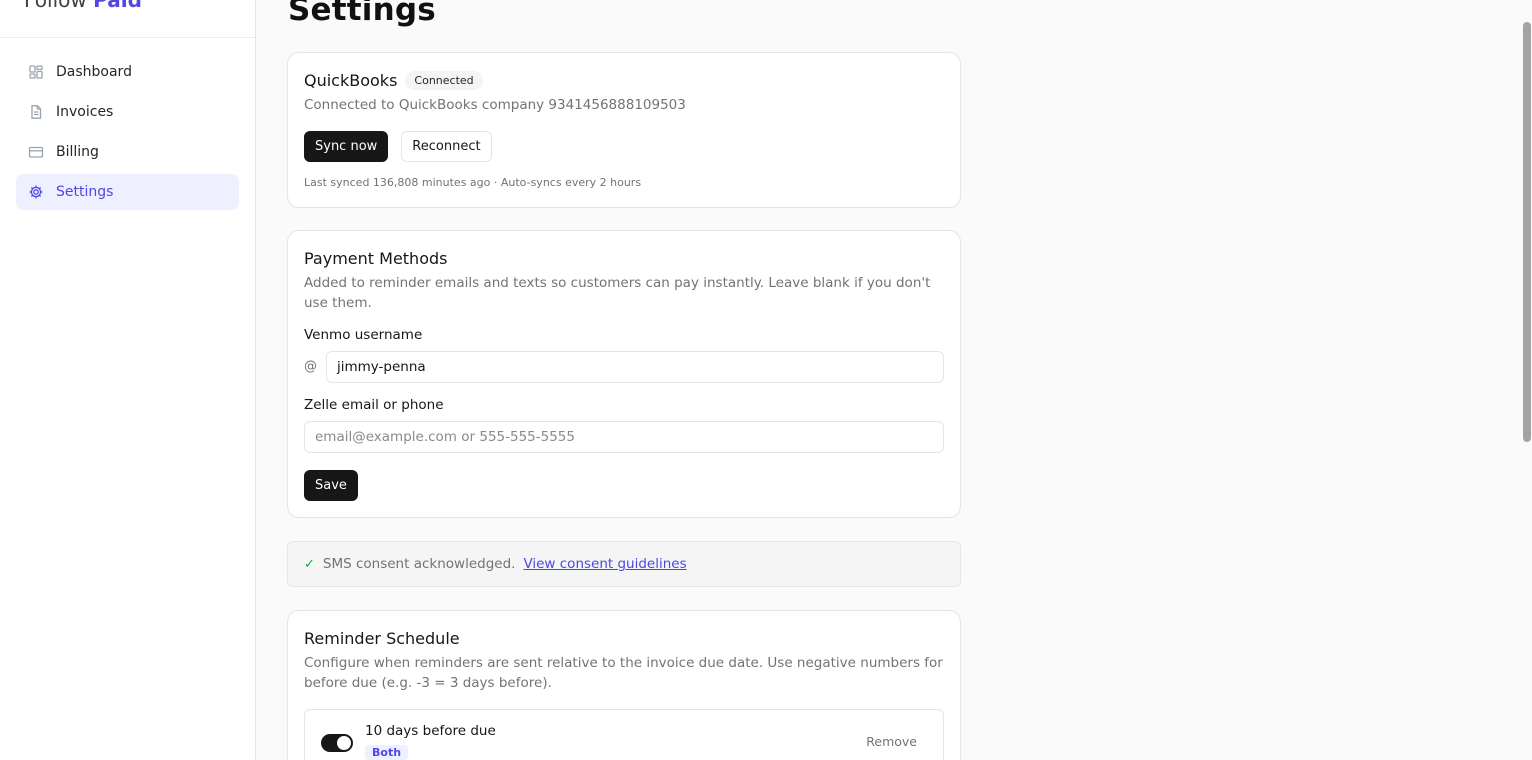 This screenshot has width=1532, height=760. What do you see at coordinates (1527, 232) in the screenshot?
I see `scrollbar-thumb` at bounding box center [1527, 232].